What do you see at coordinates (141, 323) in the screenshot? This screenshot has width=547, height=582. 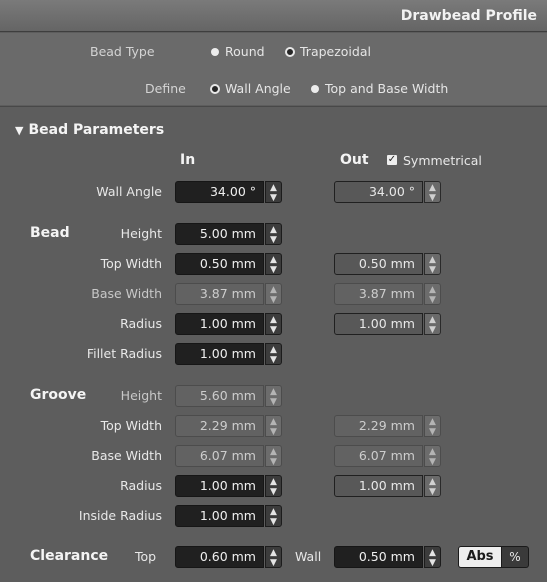 I see `bead-radius-label: Radius` at bounding box center [141, 323].